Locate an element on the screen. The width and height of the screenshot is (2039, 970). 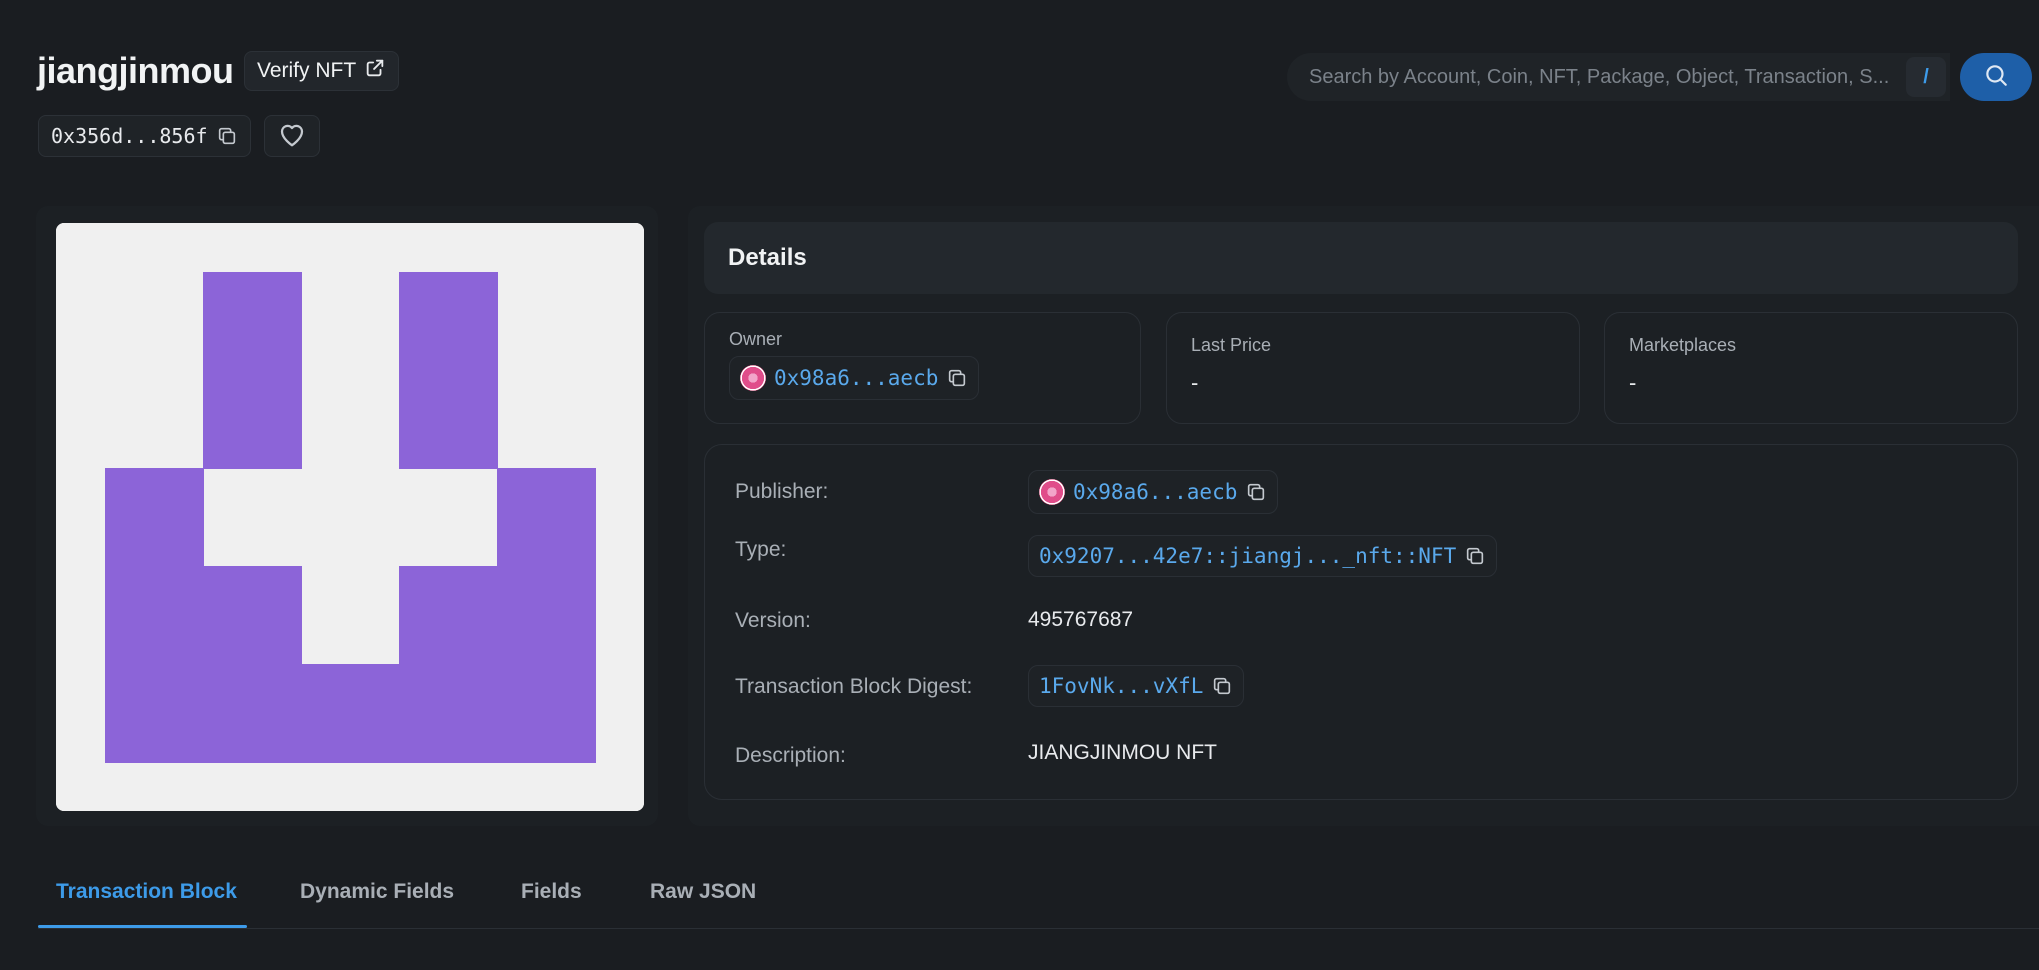
publisher-label: Publisher: is located at coordinates (782, 491).